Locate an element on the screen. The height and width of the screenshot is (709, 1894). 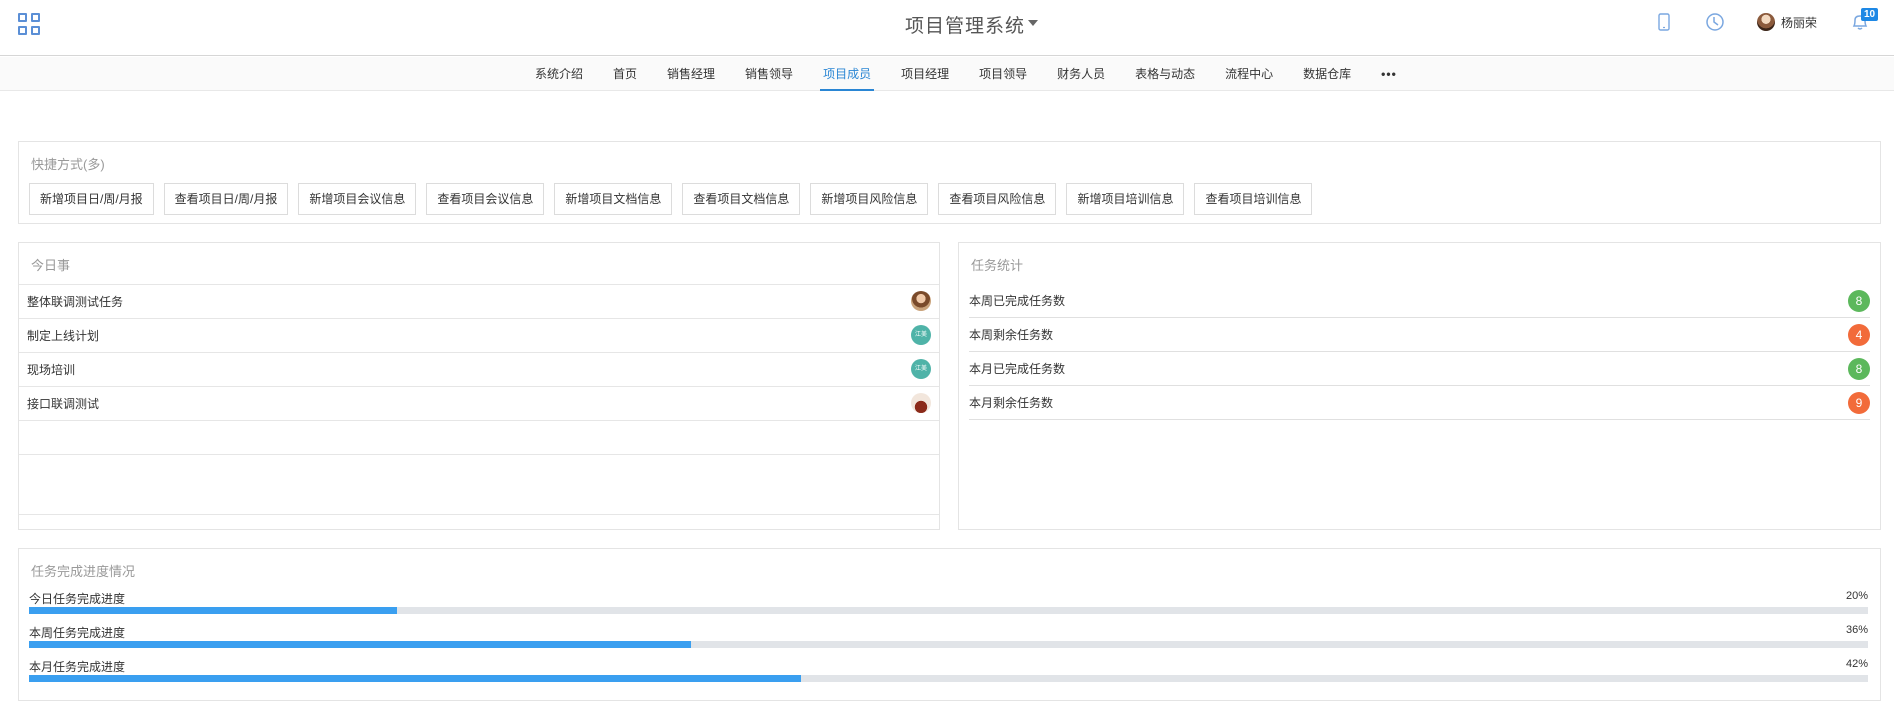
nav-item-sales-manager: 销售经理 is located at coordinates (691, 74).